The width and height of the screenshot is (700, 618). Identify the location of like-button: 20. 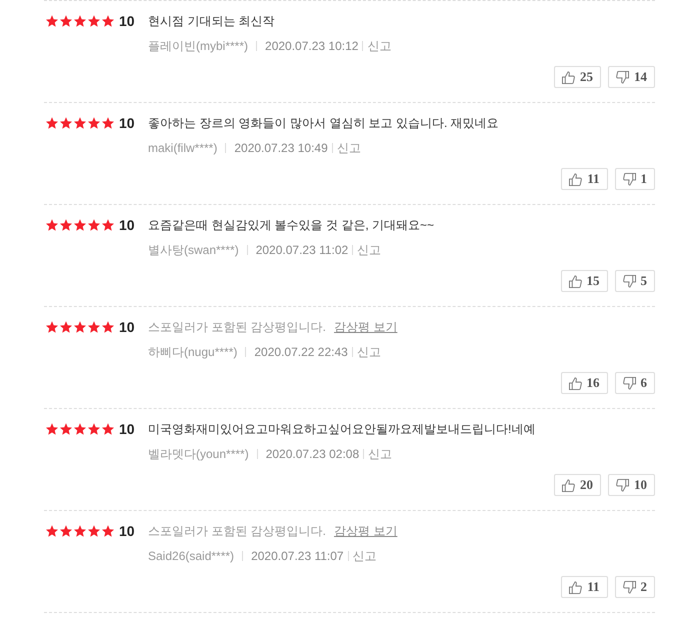
(577, 485).